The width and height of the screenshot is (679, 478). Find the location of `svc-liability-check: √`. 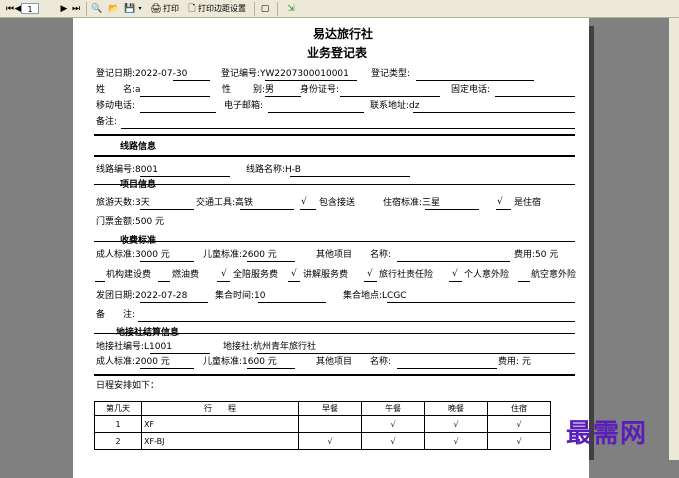

svc-liability-check: √ is located at coordinates (370, 274).